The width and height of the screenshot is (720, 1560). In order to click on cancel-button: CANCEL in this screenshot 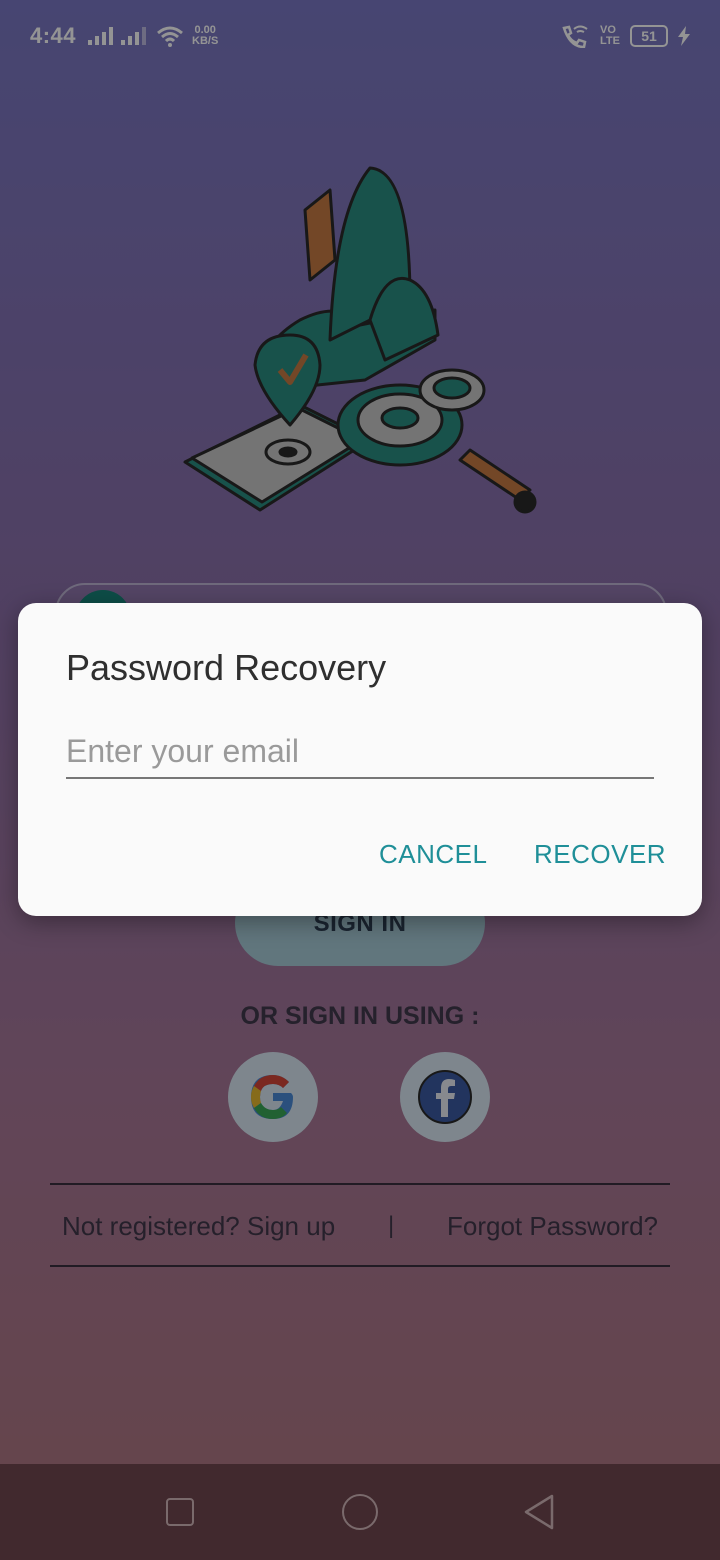, I will do `click(433, 854)`.